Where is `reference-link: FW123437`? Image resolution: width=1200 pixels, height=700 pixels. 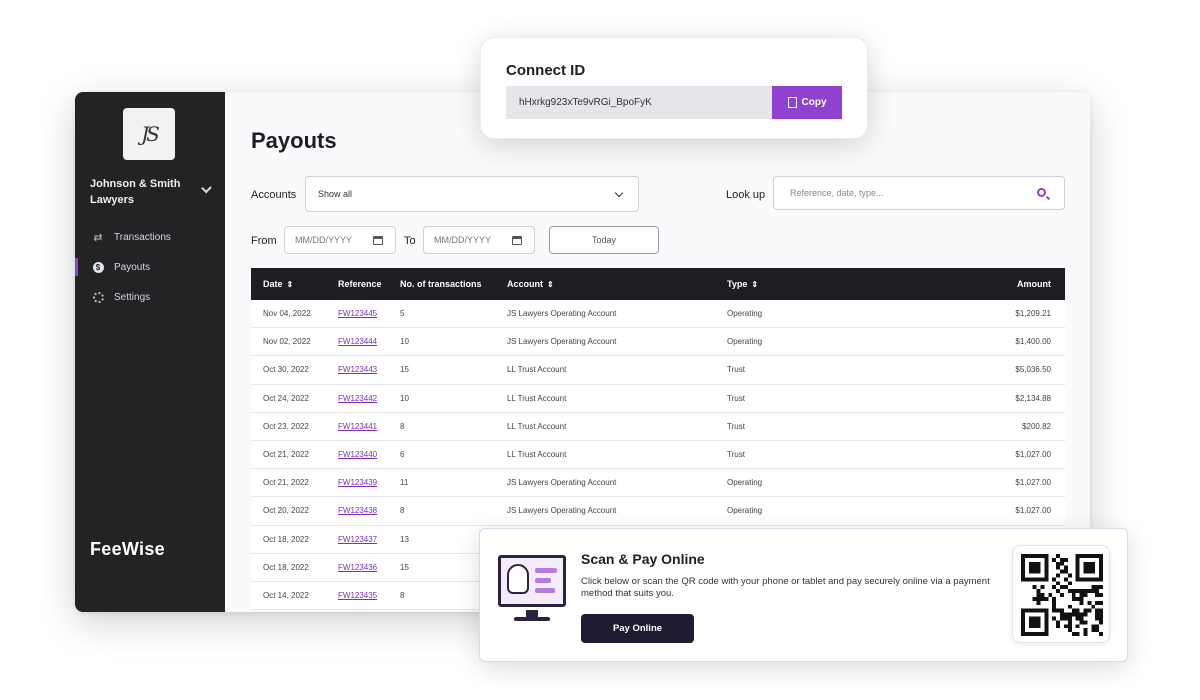
reference-link: FW123437 is located at coordinates (357, 539).